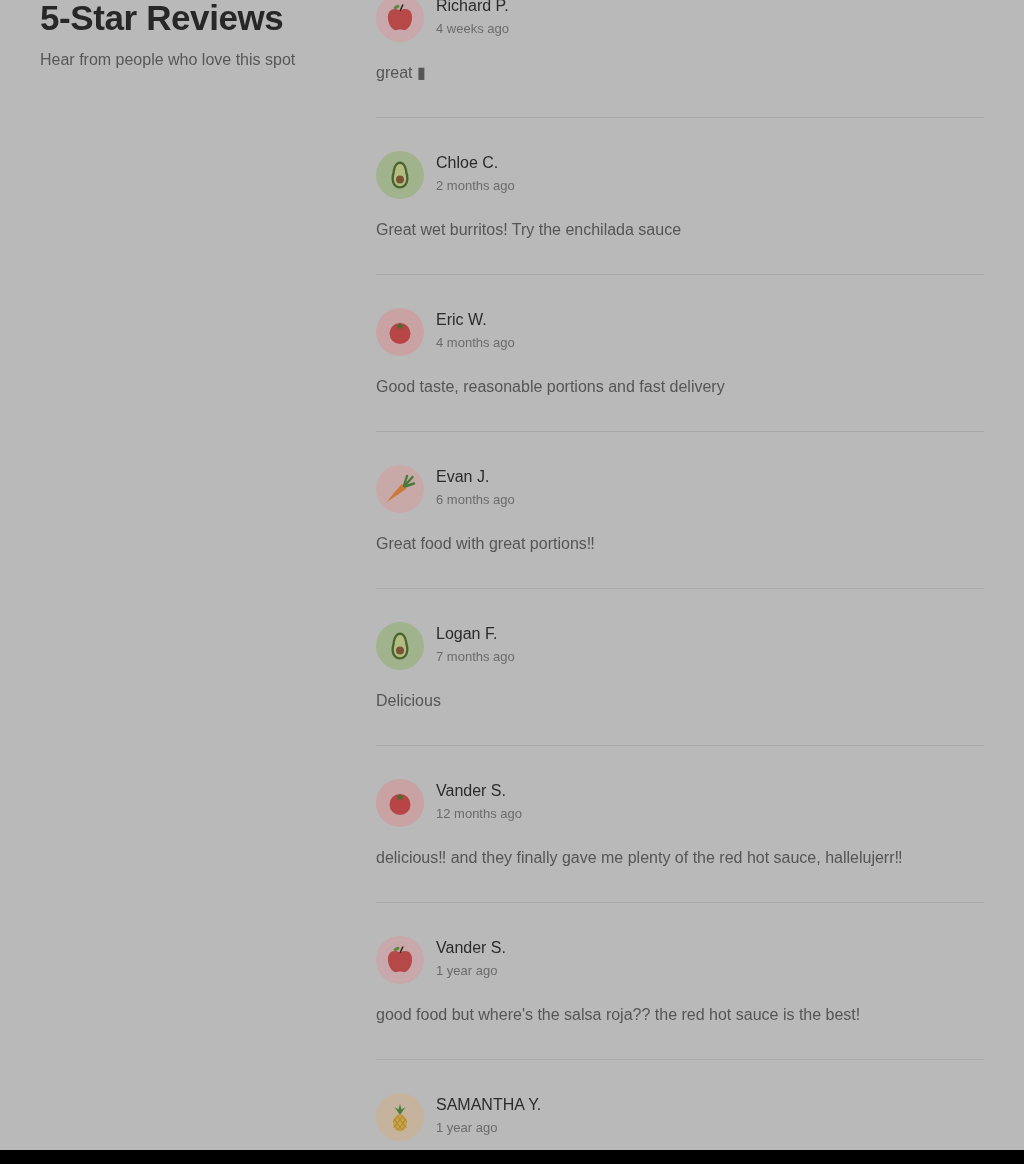 The height and width of the screenshot is (1164, 1024). I want to click on carrot-icon, so click(400, 489).